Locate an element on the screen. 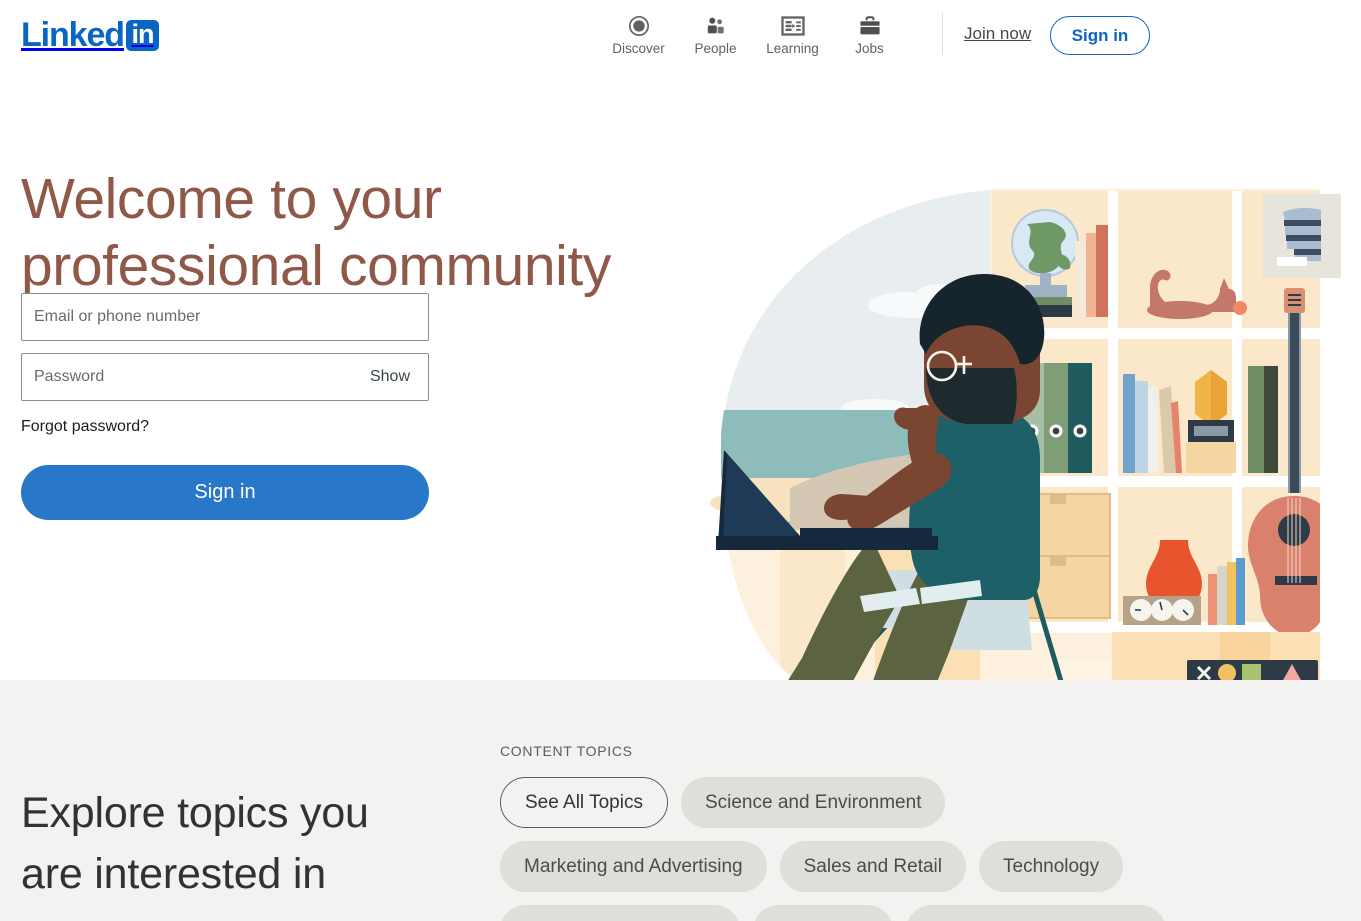  nav-item-discover: Discover is located at coordinates (638, 32).